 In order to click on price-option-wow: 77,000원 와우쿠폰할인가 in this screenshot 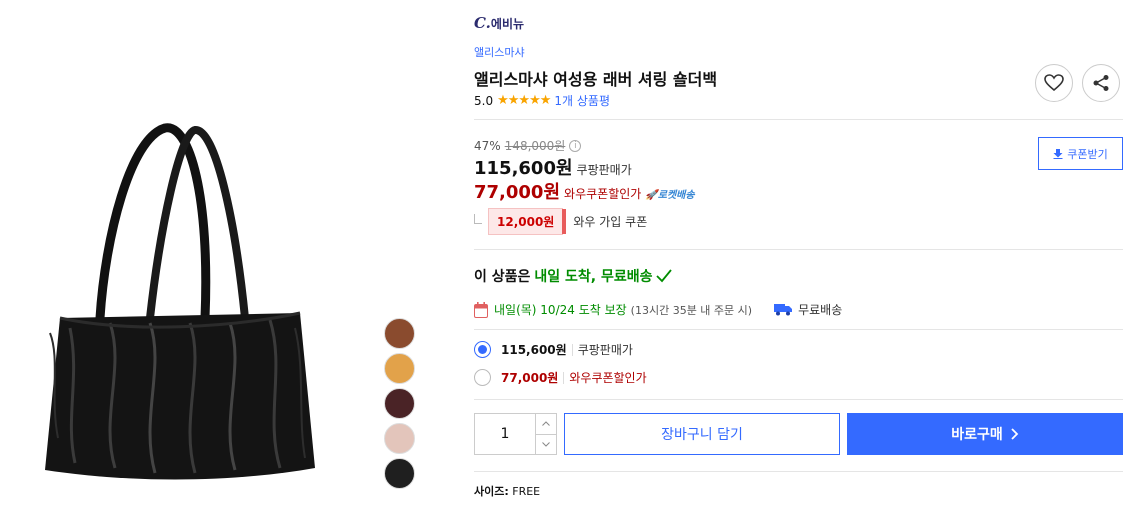, I will do `click(560, 377)`.